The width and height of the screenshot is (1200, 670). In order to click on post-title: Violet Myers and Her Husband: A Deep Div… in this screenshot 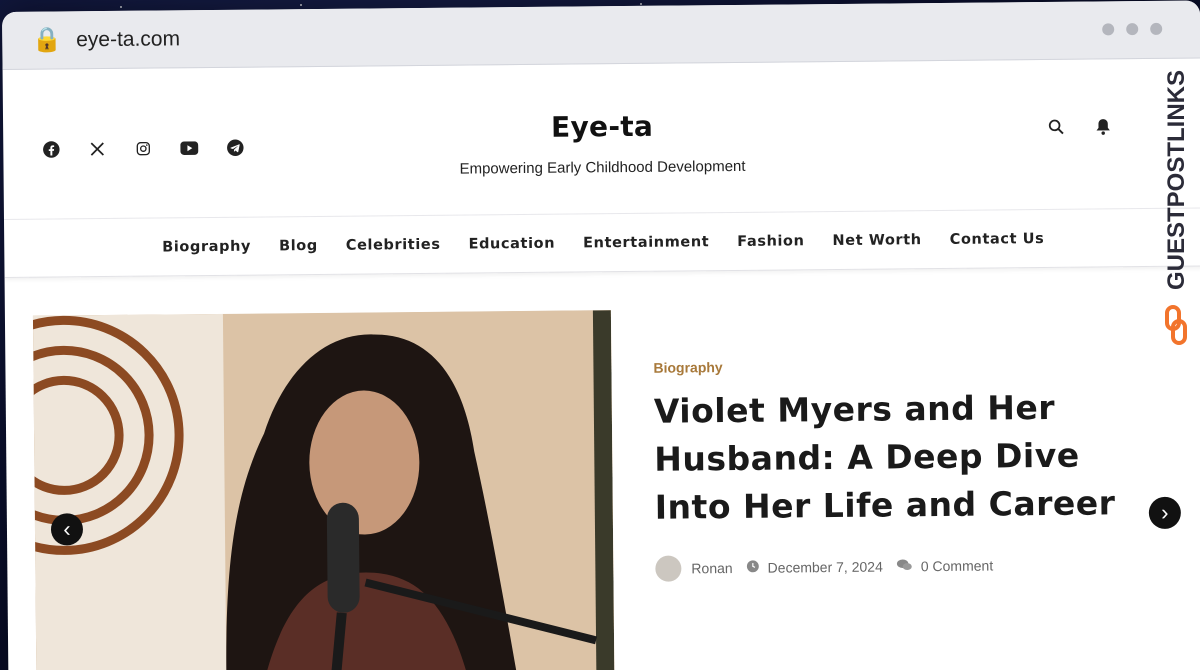, I will do `click(904, 457)`.